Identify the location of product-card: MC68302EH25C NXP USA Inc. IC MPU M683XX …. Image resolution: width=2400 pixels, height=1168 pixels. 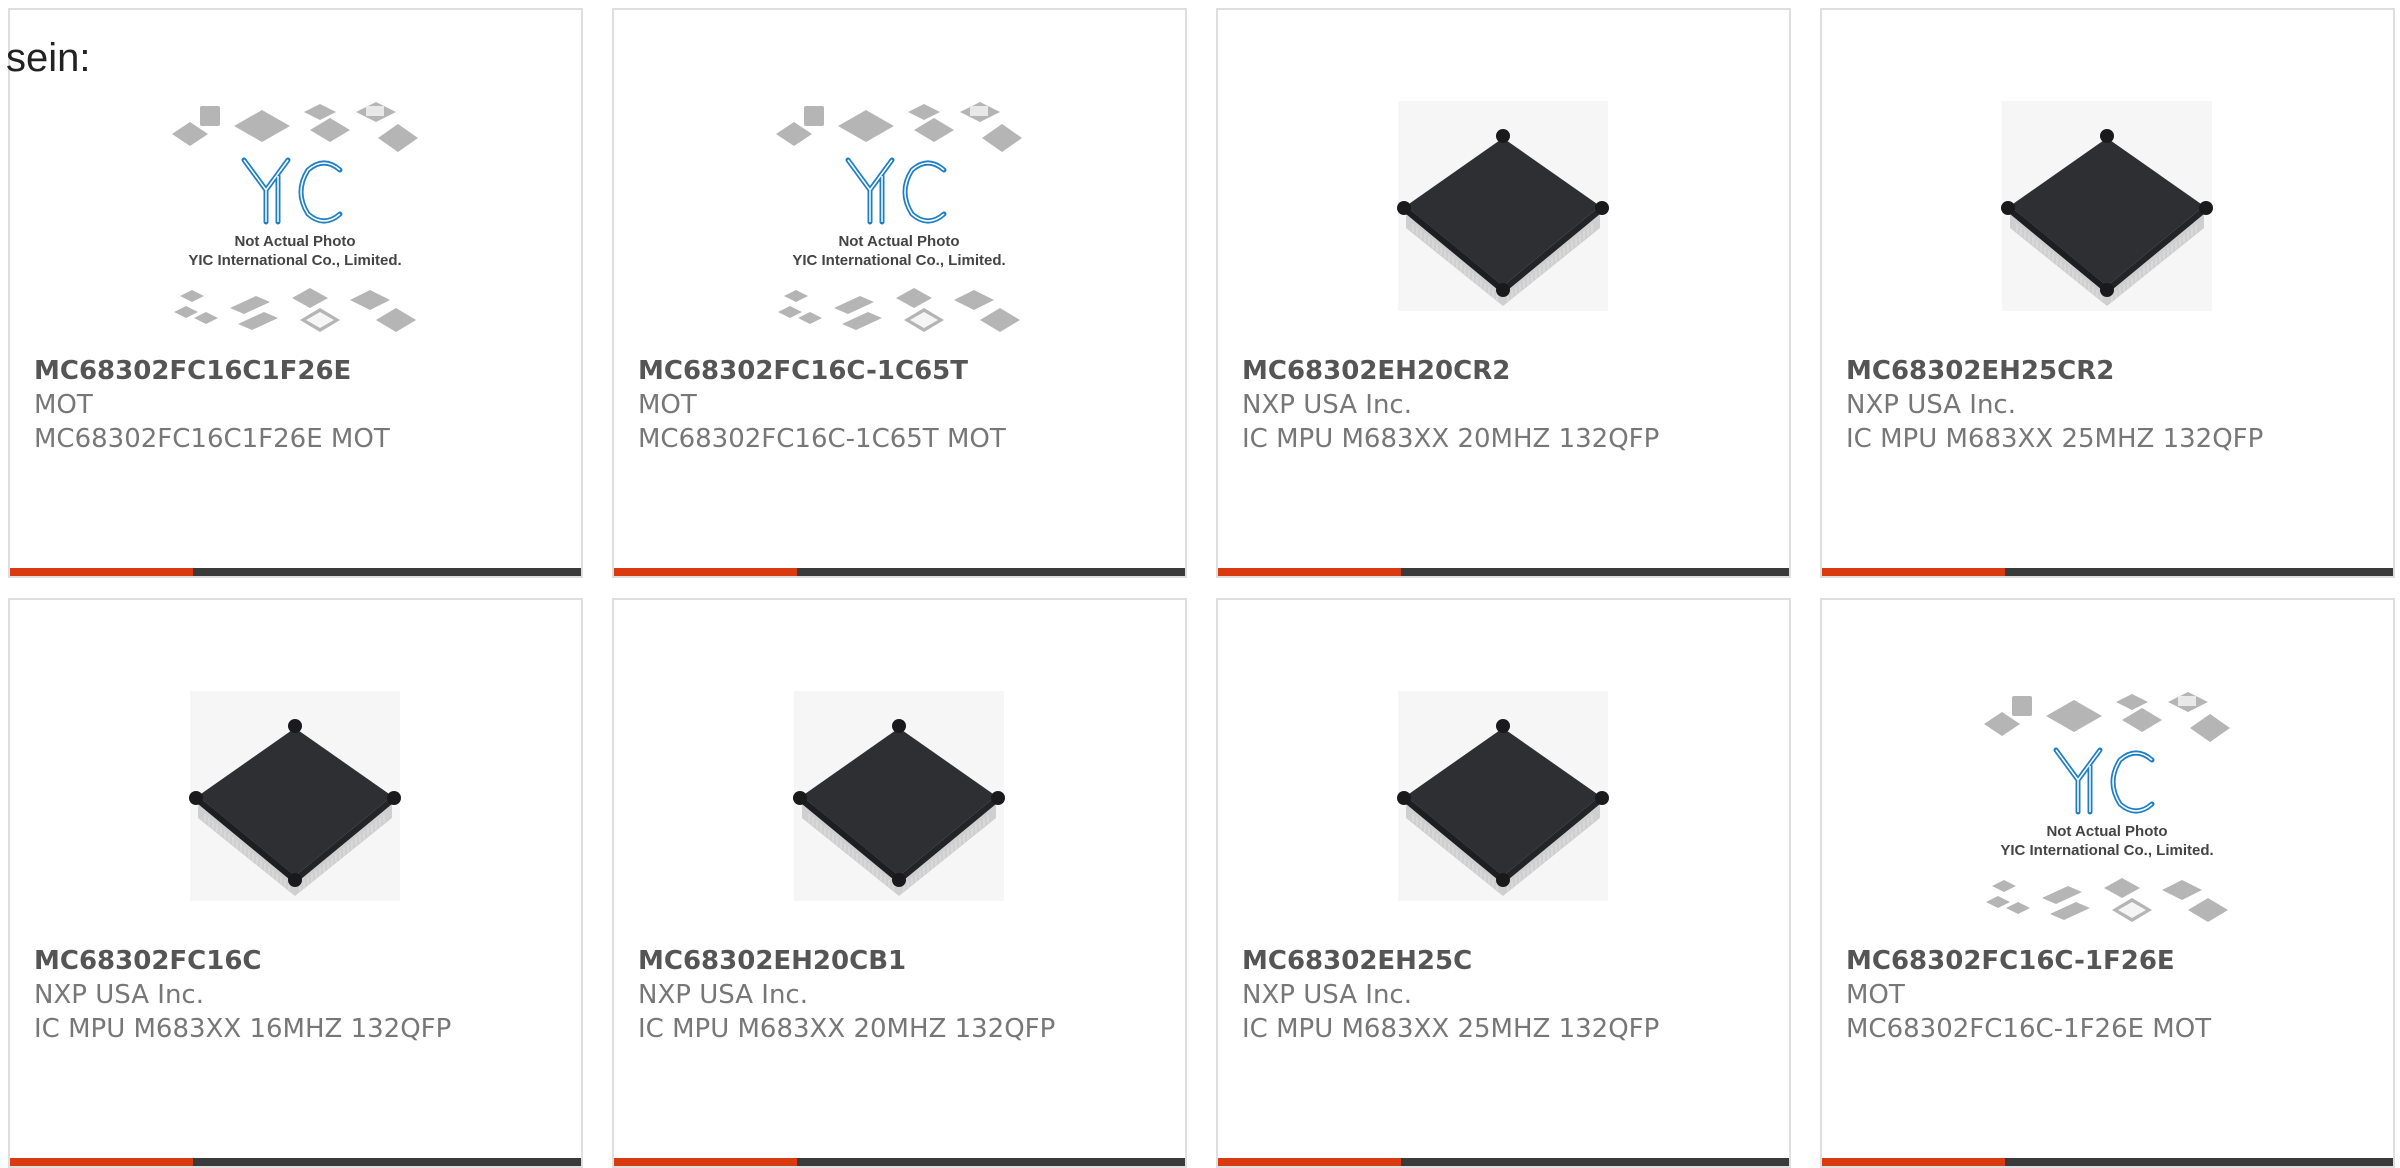
(1503, 883).